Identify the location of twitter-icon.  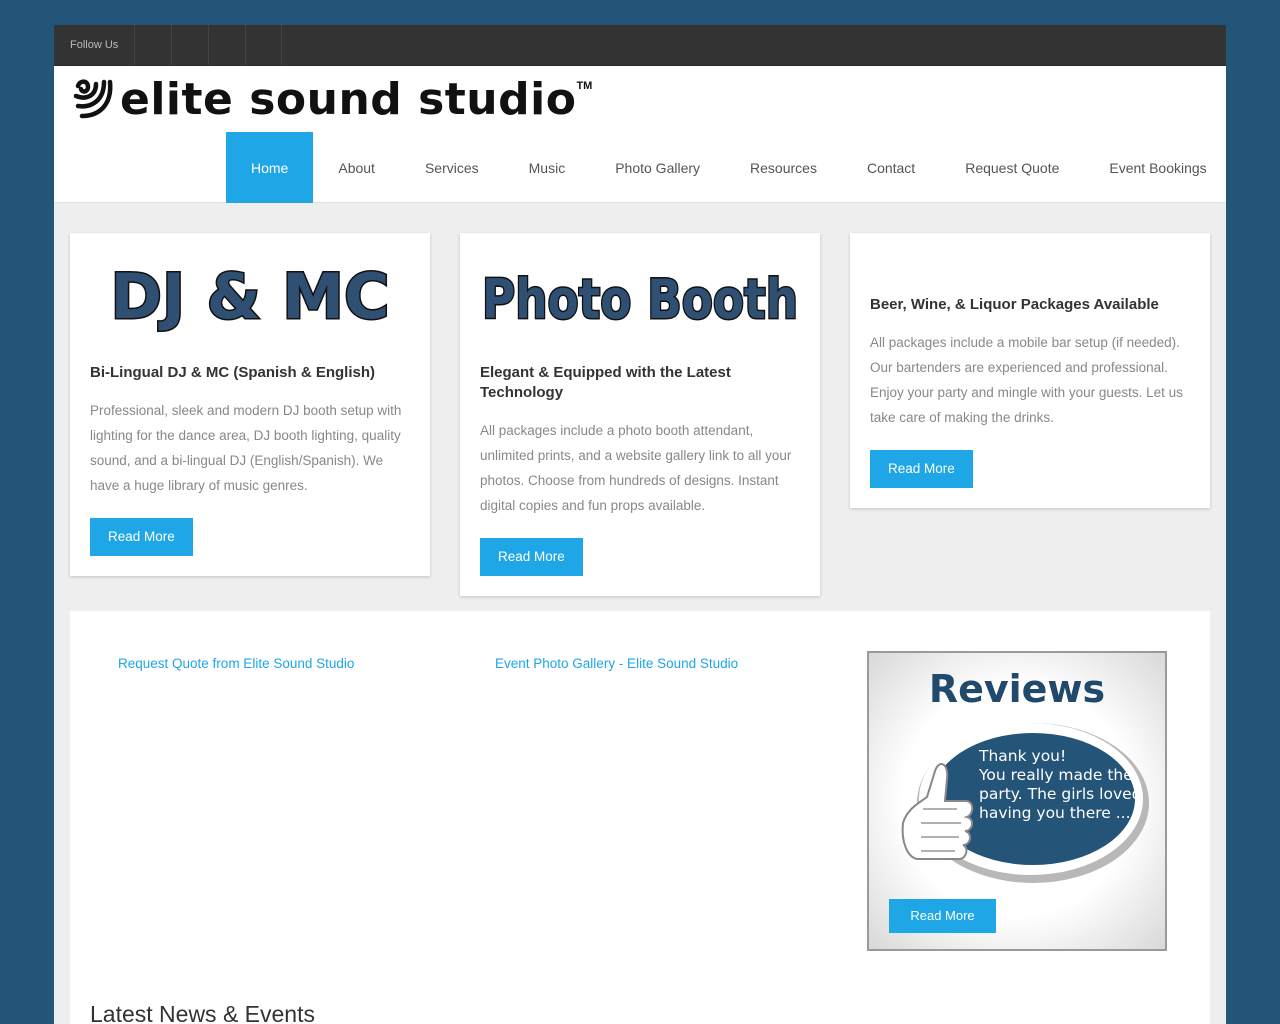
(189, 45).